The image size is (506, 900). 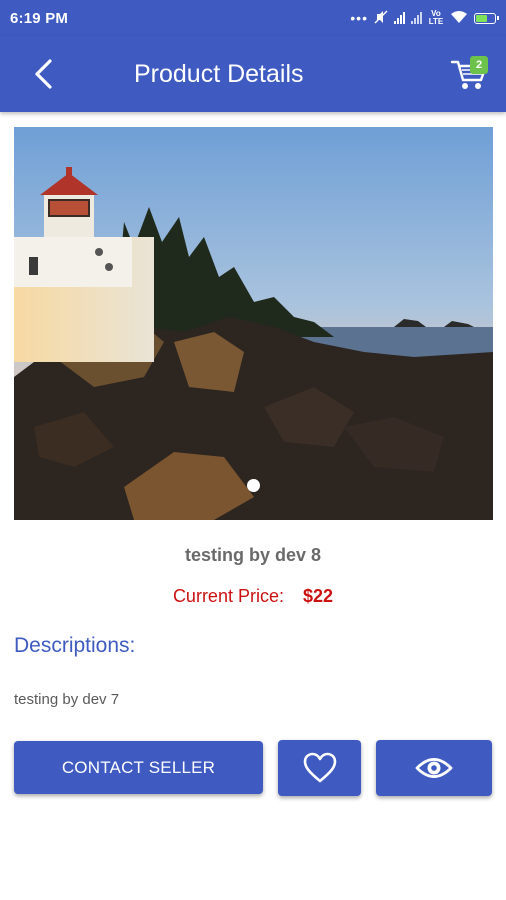 What do you see at coordinates (479, 65) in the screenshot?
I see `cart-count-badge: 2` at bounding box center [479, 65].